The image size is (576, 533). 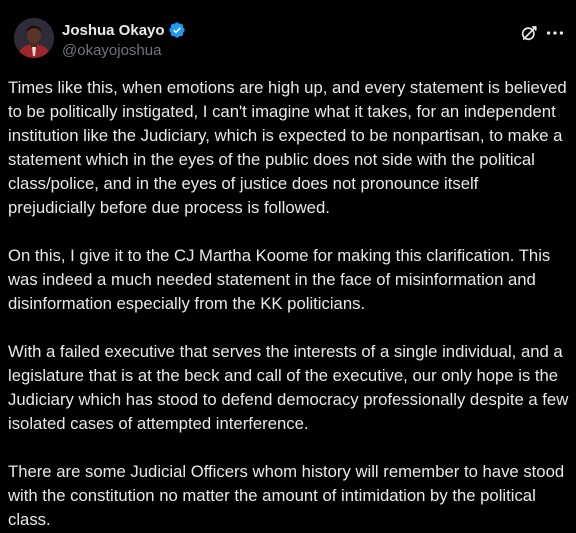 I want to click on author-info: Joshua Okayo @okayojoshua, so click(x=124, y=39).